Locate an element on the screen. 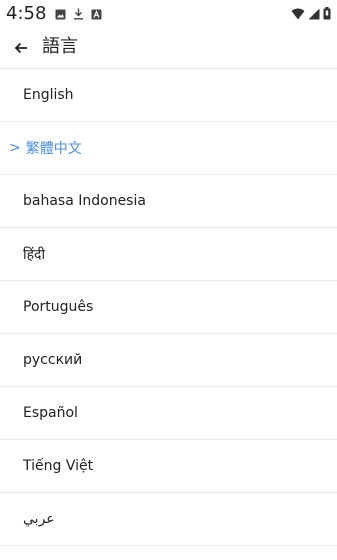 The height and width of the screenshot is (560, 337). language-option: Tiếng Việt is located at coordinates (168, 466).